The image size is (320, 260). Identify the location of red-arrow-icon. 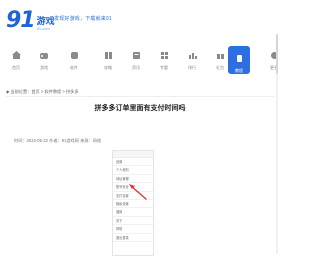
(138, 192).